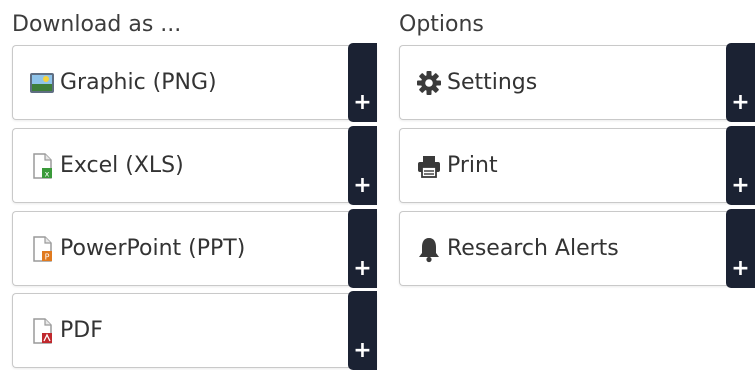  Describe the element at coordinates (138, 82) in the screenshot. I see `download-png-label: Graphic (PNG)` at that location.